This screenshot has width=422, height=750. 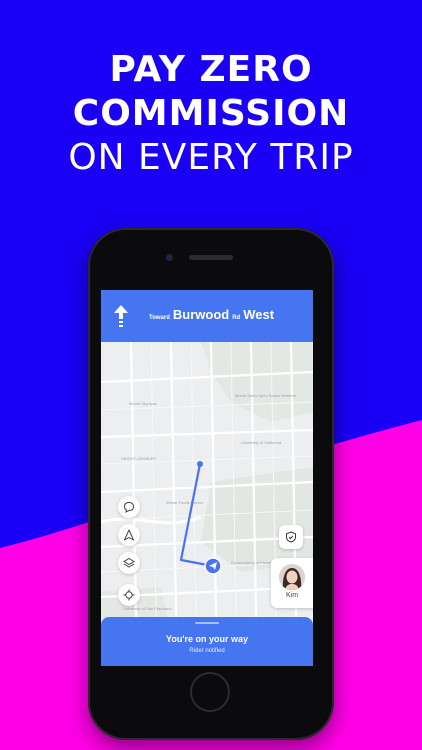 I want to click on map-label-mount-olympus: Mount Olympus, so click(x=143, y=403).